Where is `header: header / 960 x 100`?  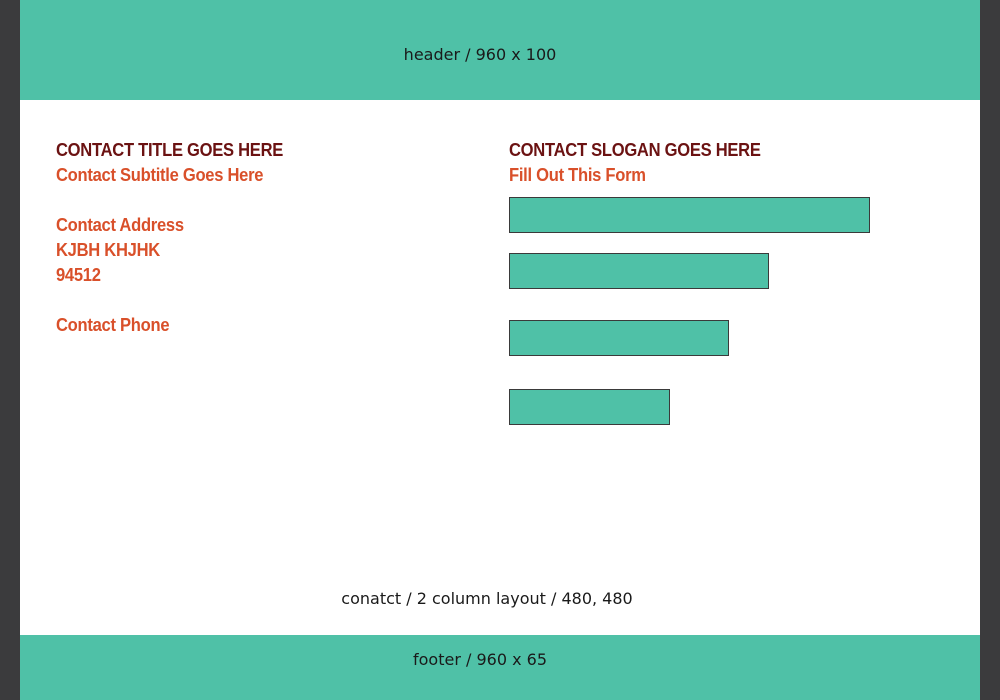 header: header / 960 x 100 is located at coordinates (500, 50).